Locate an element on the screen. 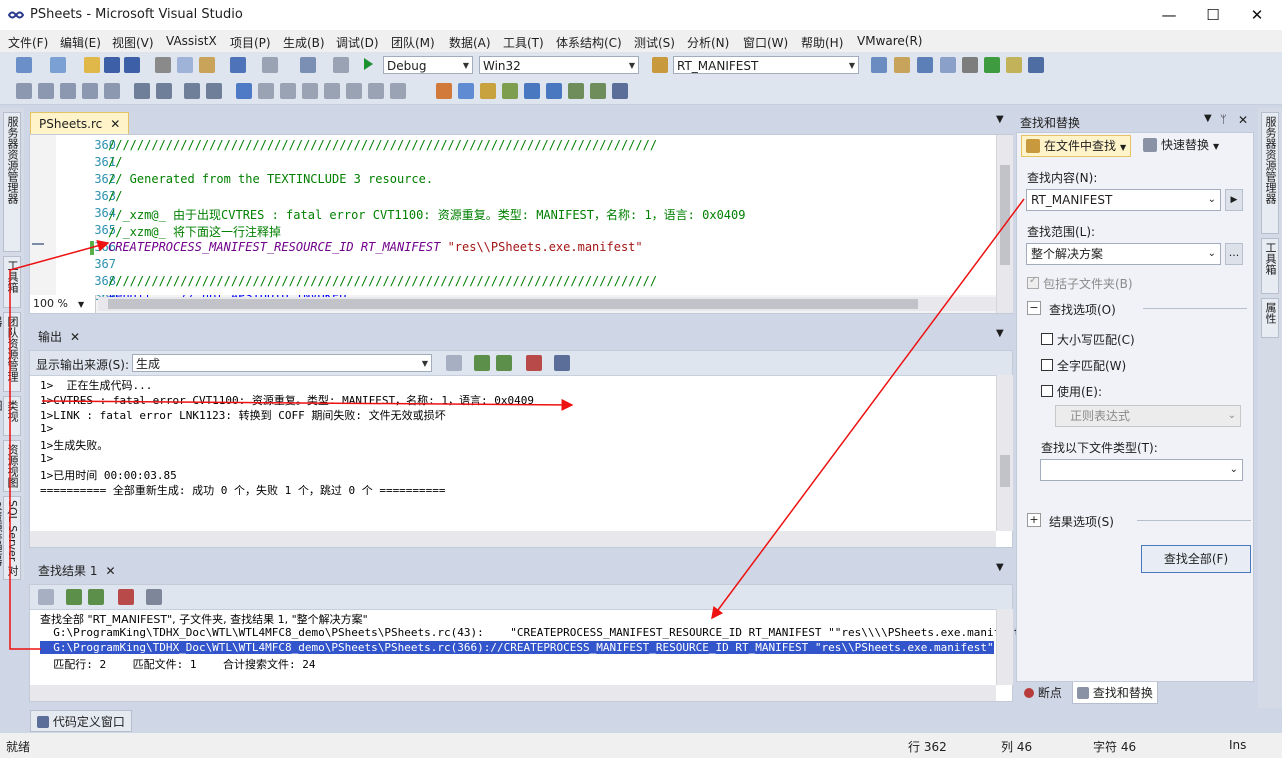 This screenshot has width=1282, height=758. start-page-icon is located at coordinates (992, 65).